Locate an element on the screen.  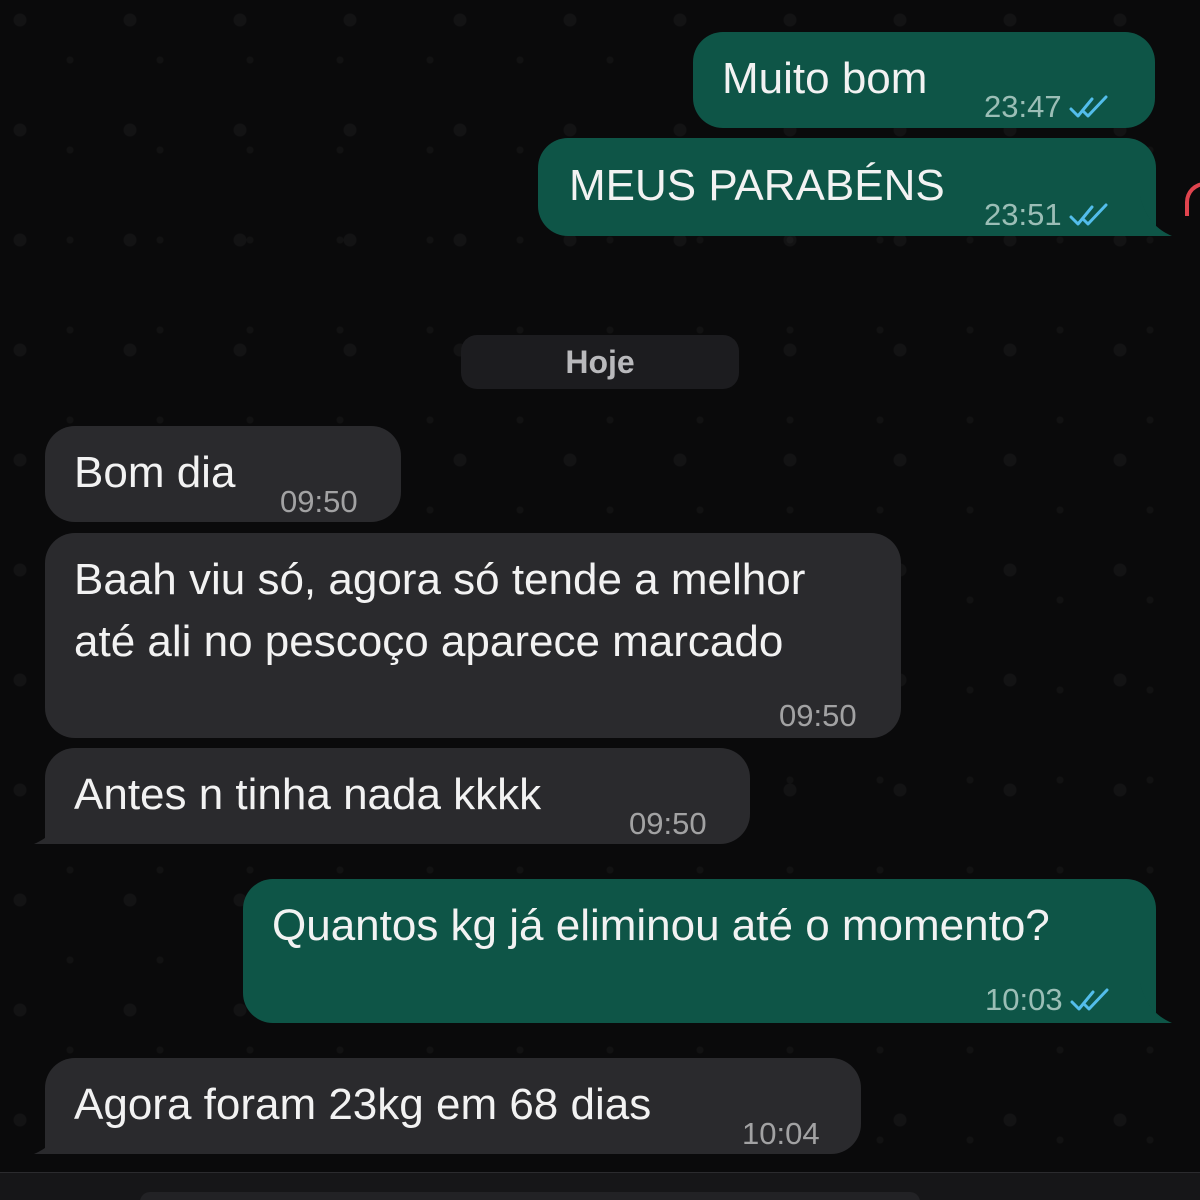
message-text-line-2: até ali no pescoço aparece marcado is located at coordinates (429, 641).